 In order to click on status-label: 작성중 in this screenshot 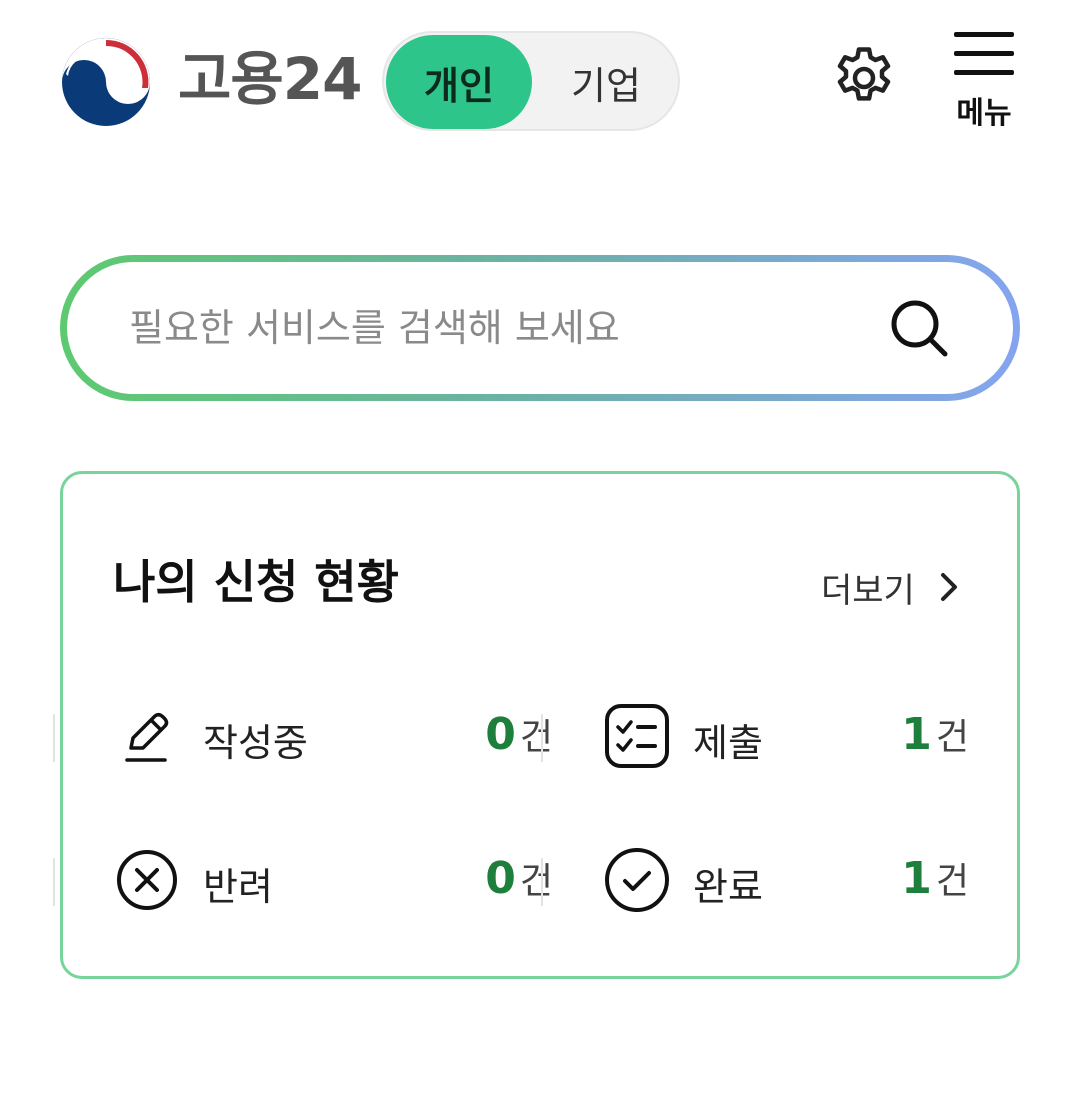, I will do `click(255, 743)`.